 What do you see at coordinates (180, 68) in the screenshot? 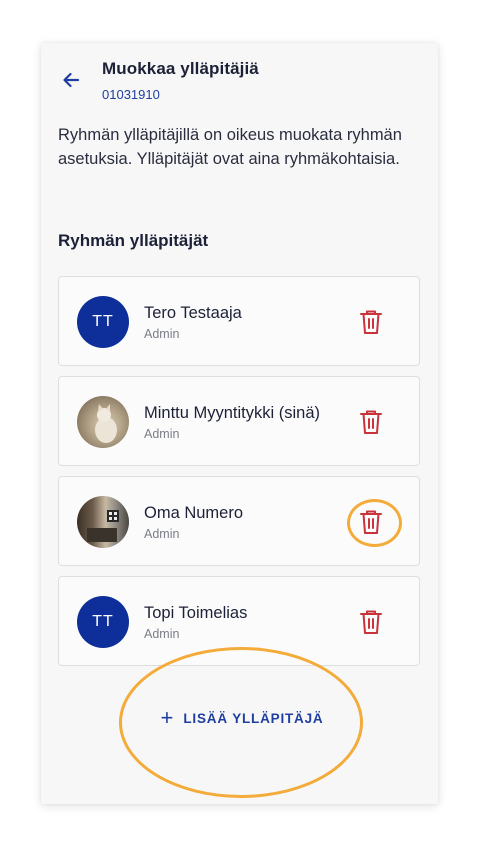
I see `page-title: Muokkaa ylläpitäjiä` at bounding box center [180, 68].